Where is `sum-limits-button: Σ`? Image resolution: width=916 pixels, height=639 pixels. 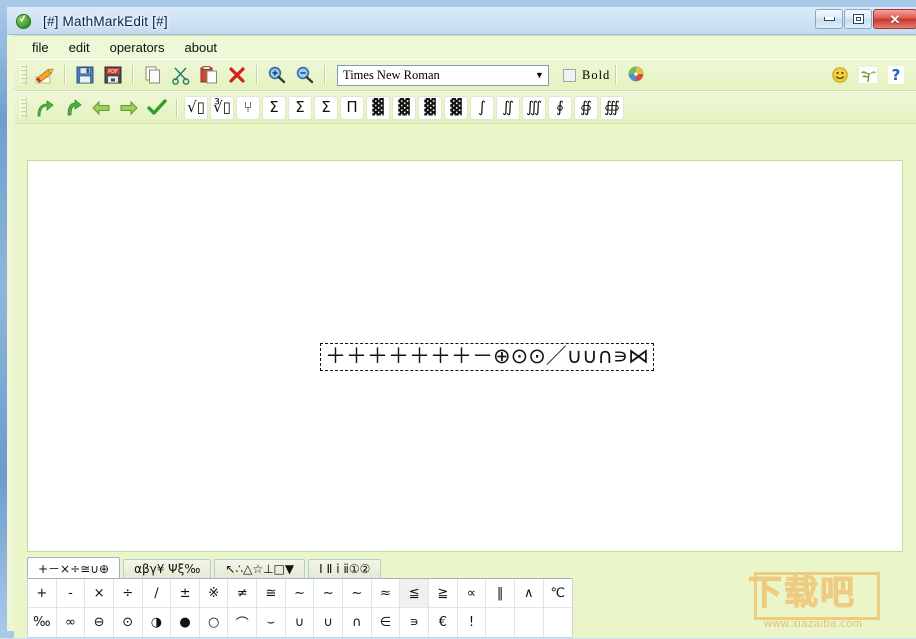
sum-limits-button: Σ is located at coordinates (300, 107).